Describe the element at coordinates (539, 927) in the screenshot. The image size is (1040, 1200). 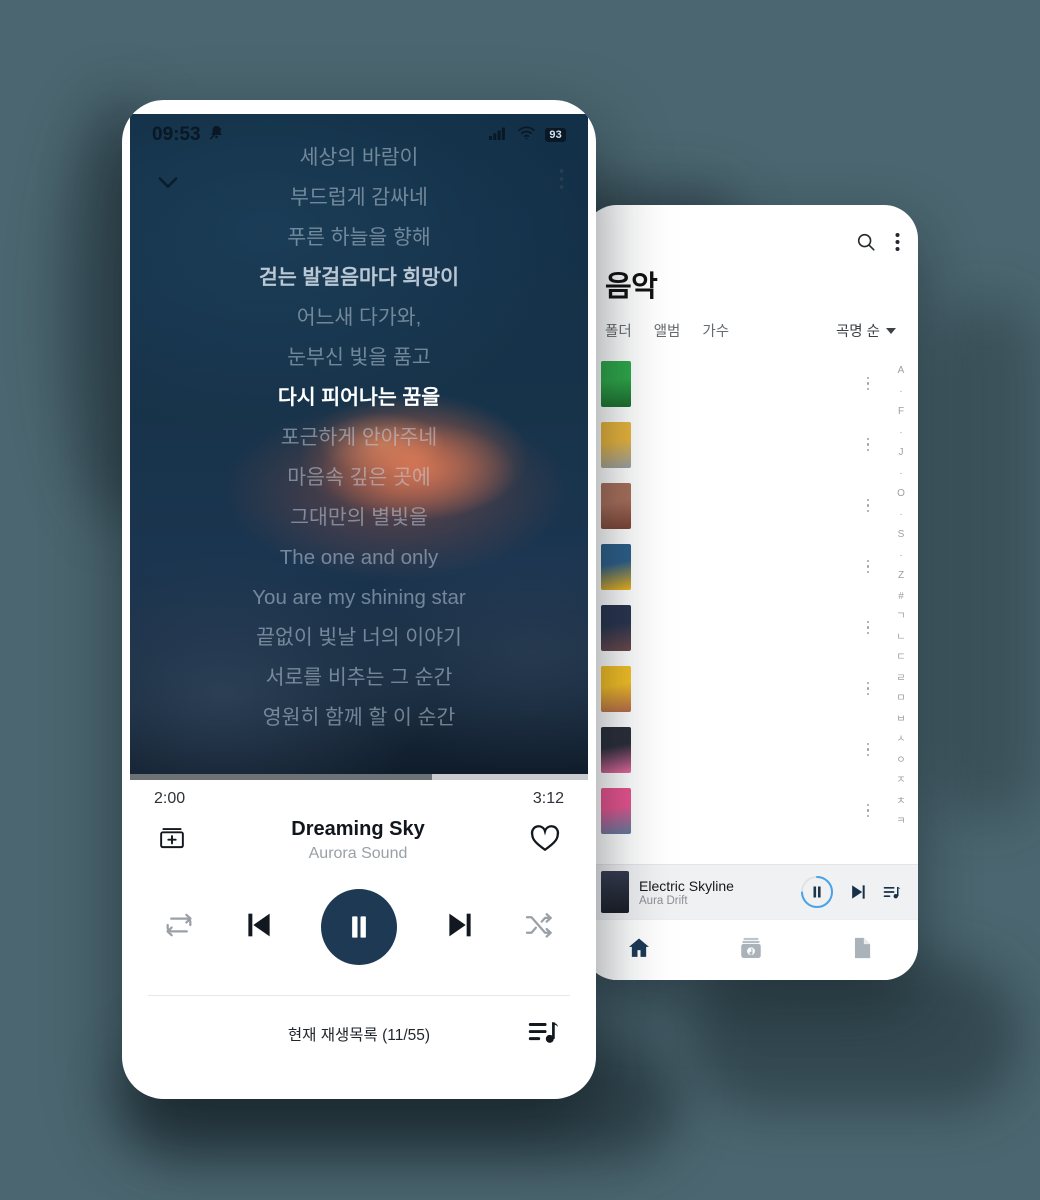
I see `shuffle-icon` at that location.